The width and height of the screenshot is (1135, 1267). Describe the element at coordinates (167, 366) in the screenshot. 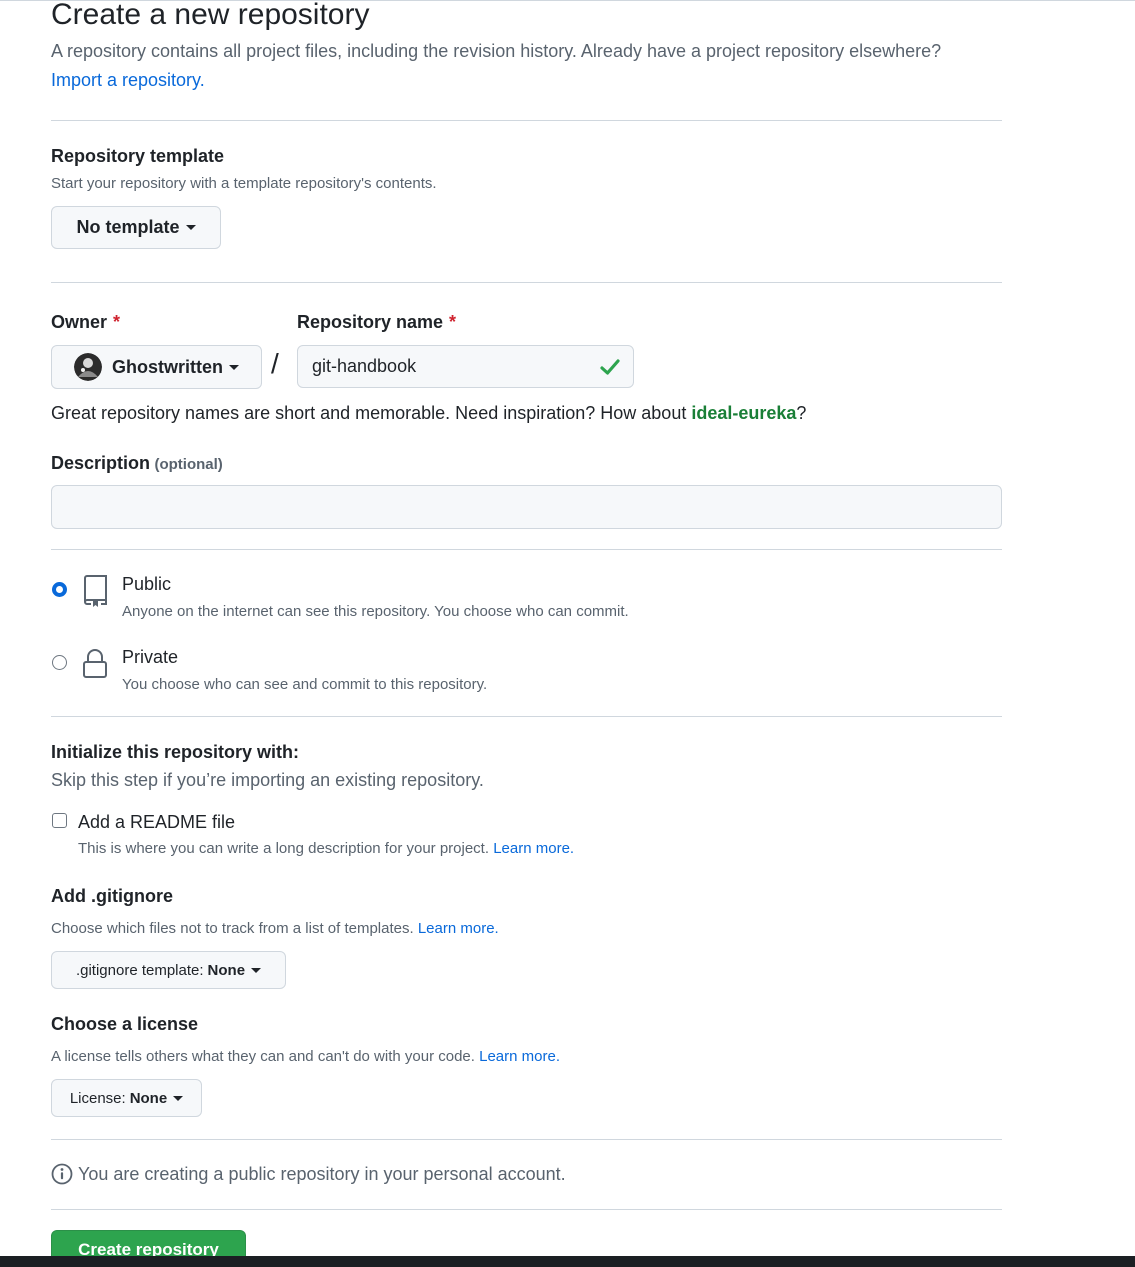

I see `owner-value: Ghostwritten` at that location.